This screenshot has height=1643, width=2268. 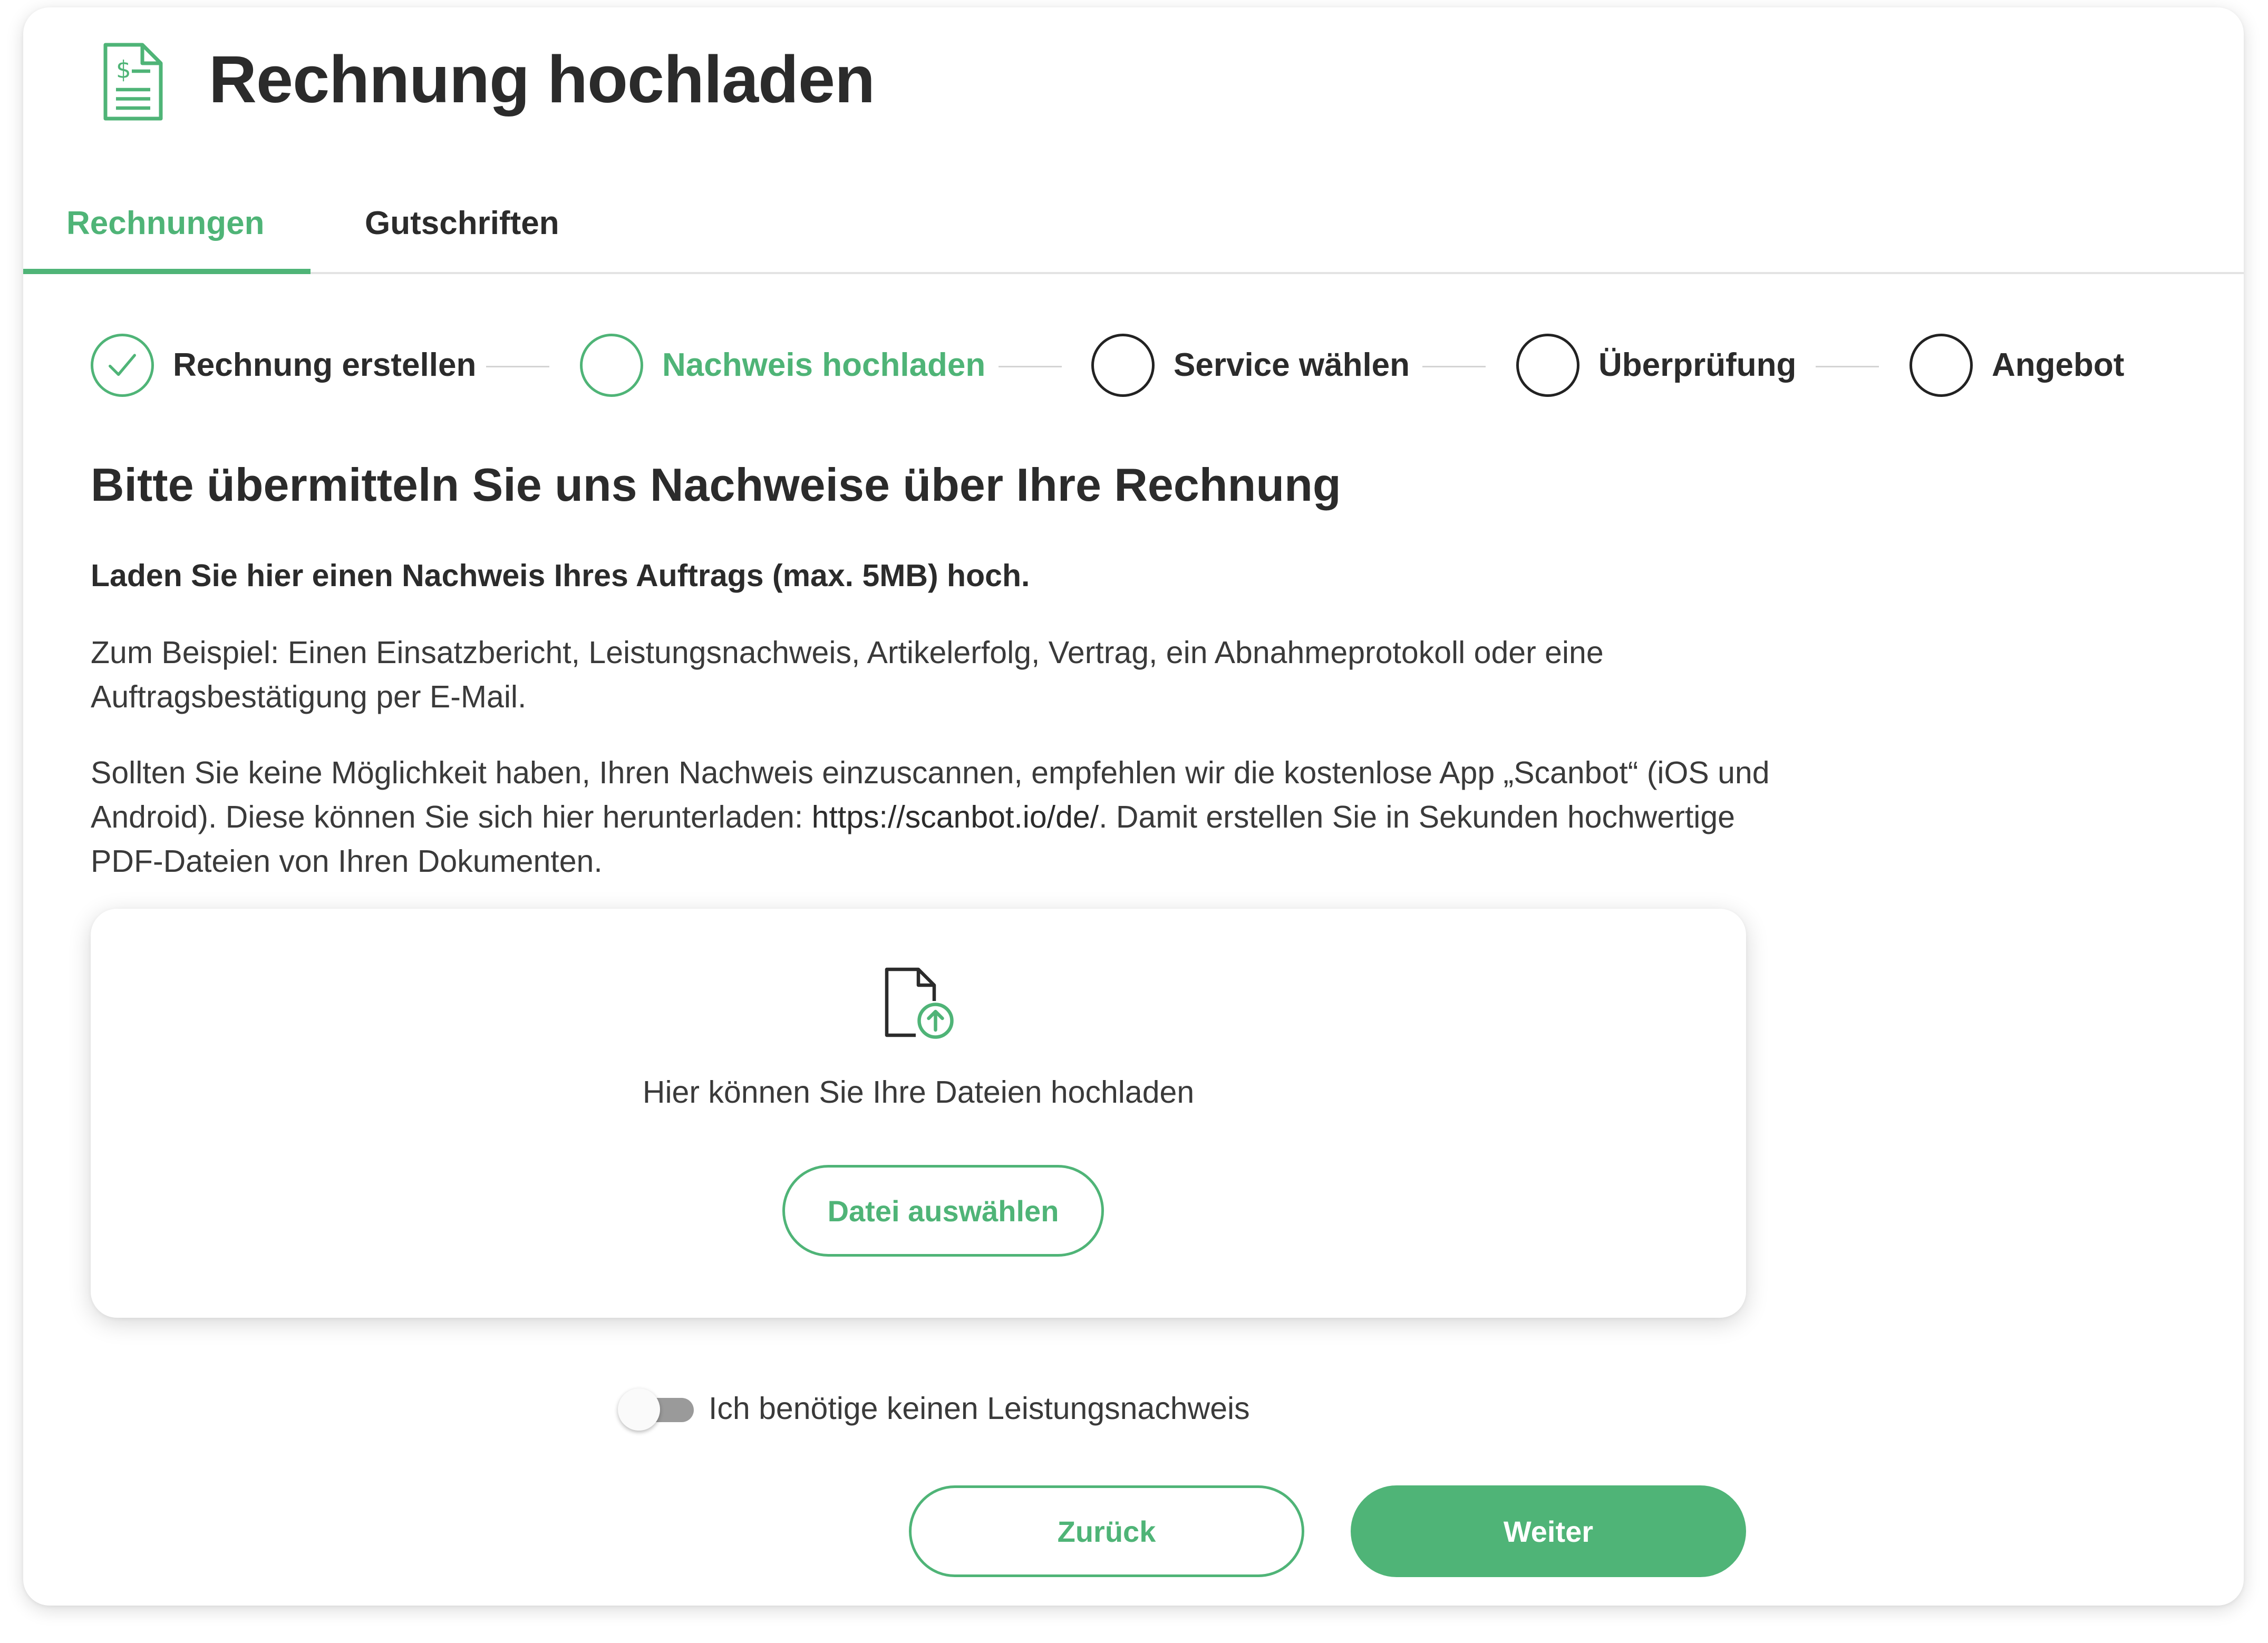 What do you see at coordinates (1697, 365) in the screenshot?
I see `step-label: Überprüfung` at bounding box center [1697, 365].